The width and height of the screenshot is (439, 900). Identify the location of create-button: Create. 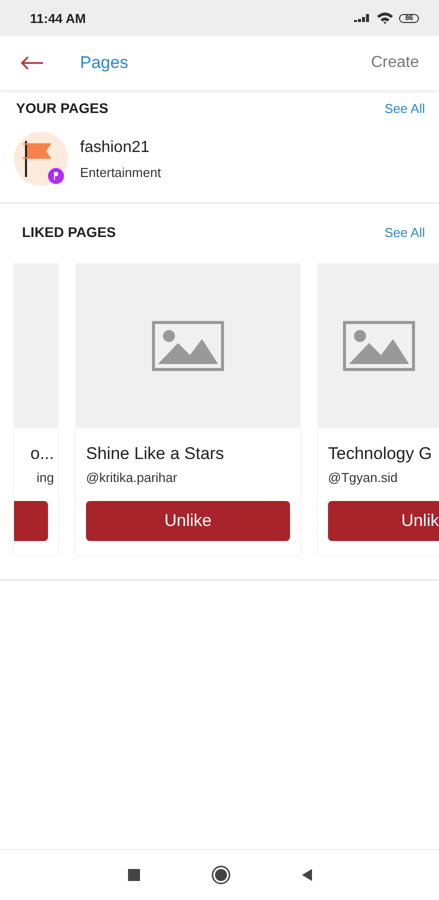
(394, 63).